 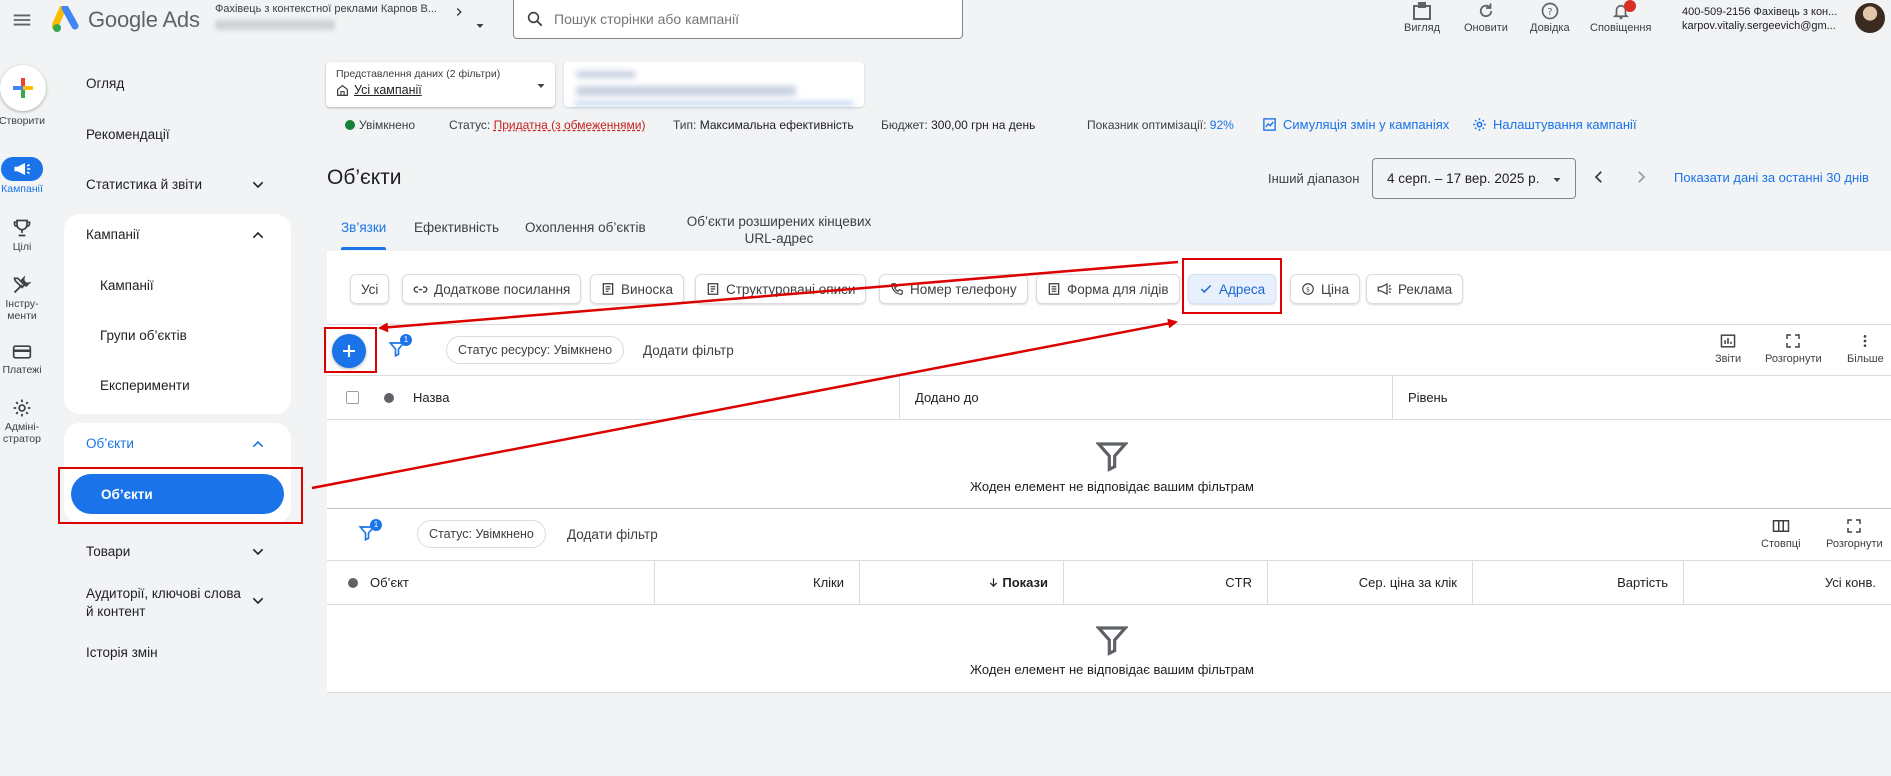 What do you see at coordinates (778, 296) in the screenshot?
I see `annotation-arrow-to-add-button` at bounding box center [778, 296].